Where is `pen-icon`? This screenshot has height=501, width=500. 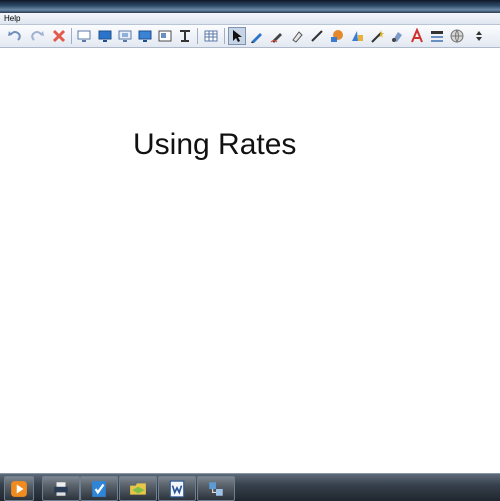
pen-icon is located at coordinates (257, 36).